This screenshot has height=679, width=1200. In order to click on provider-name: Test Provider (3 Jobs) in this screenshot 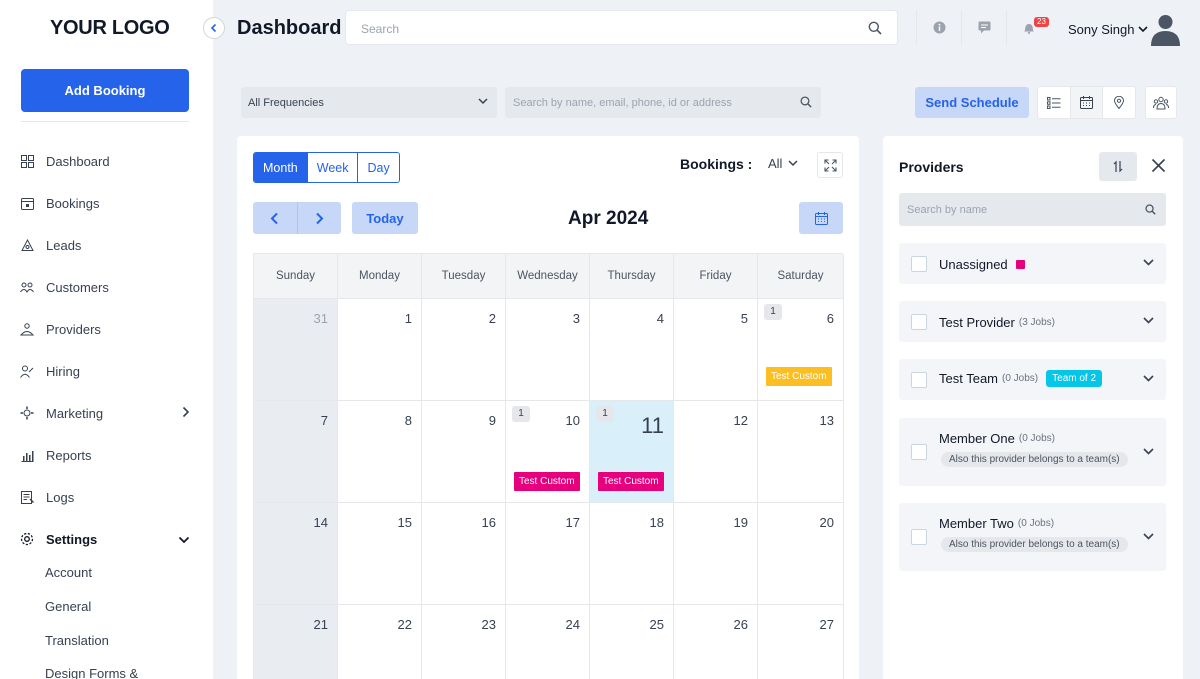, I will do `click(997, 322)`.